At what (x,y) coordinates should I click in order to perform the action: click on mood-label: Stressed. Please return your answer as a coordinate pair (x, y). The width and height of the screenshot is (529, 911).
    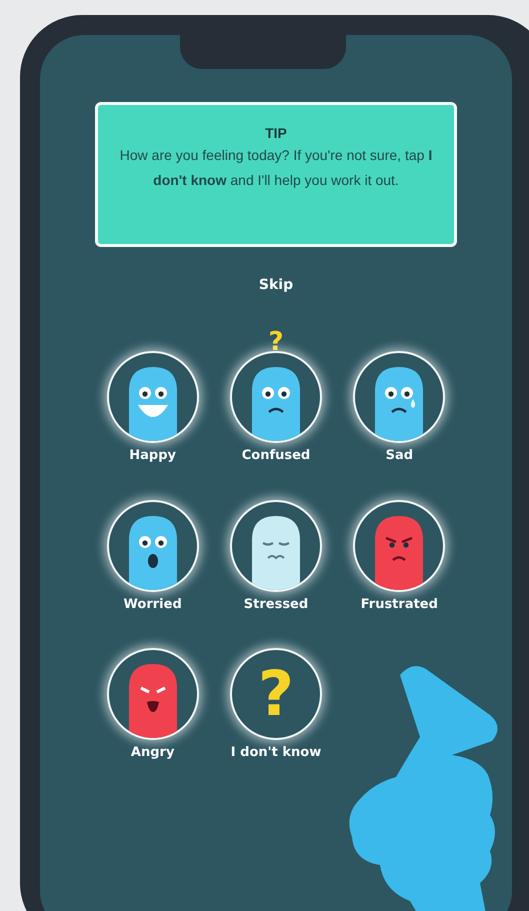
    Looking at the image, I should click on (276, 605).